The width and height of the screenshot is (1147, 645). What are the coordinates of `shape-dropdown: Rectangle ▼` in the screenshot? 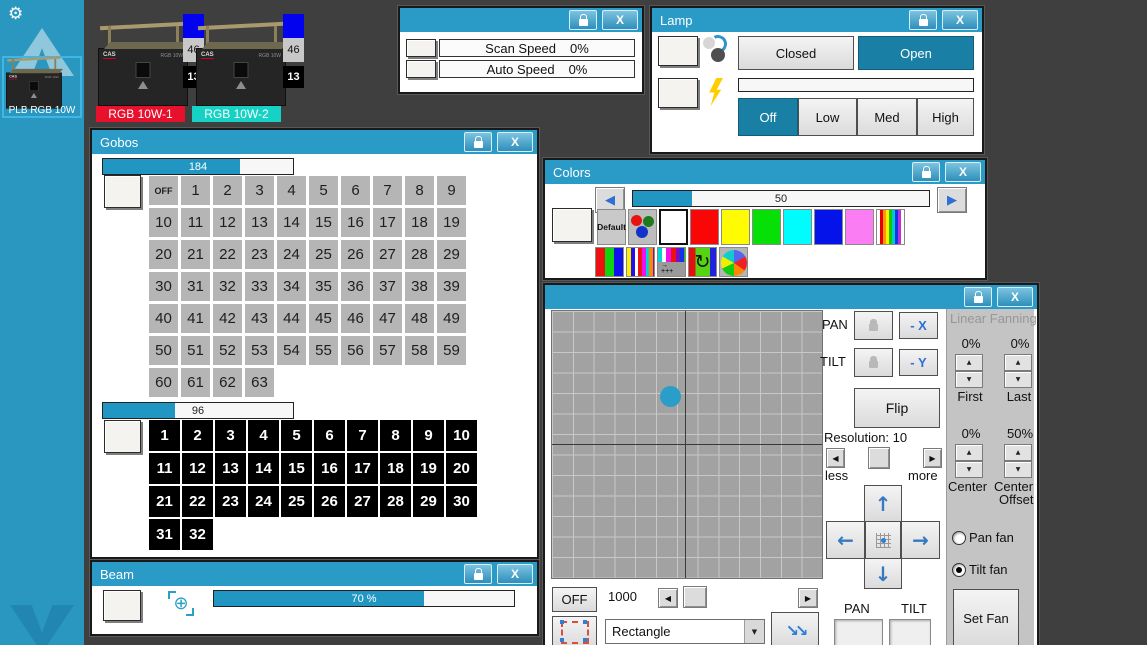 It's located at (685, 631).